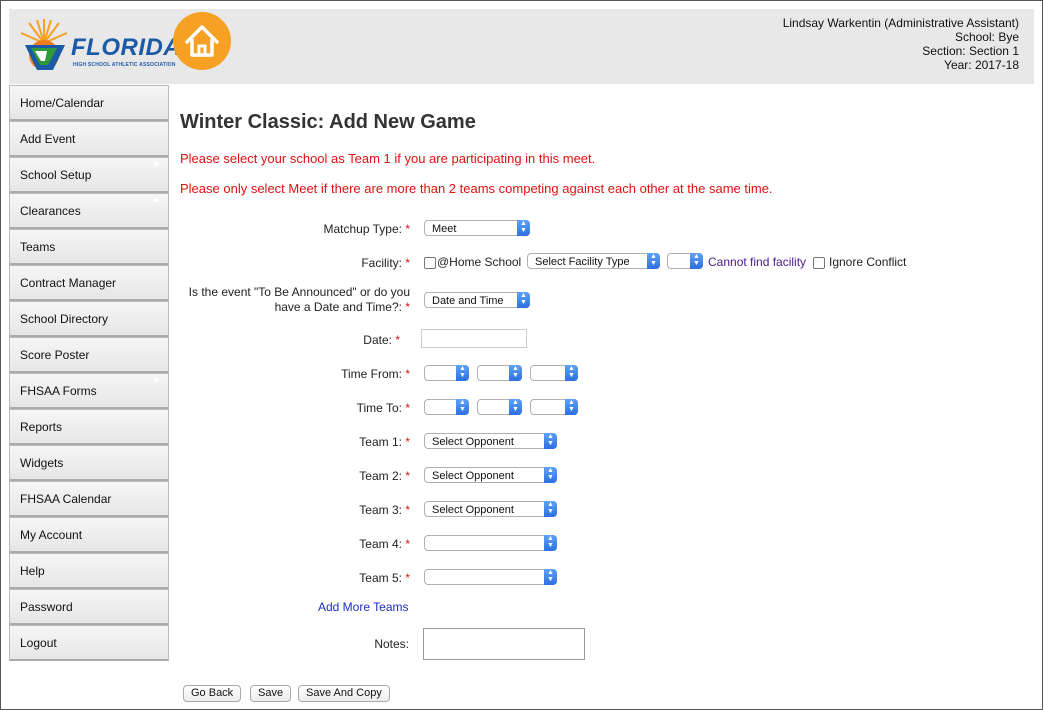 This screenshot has width=1043, height=710. I want to click on sidebar-item-label: Teams, so click(38, 247).